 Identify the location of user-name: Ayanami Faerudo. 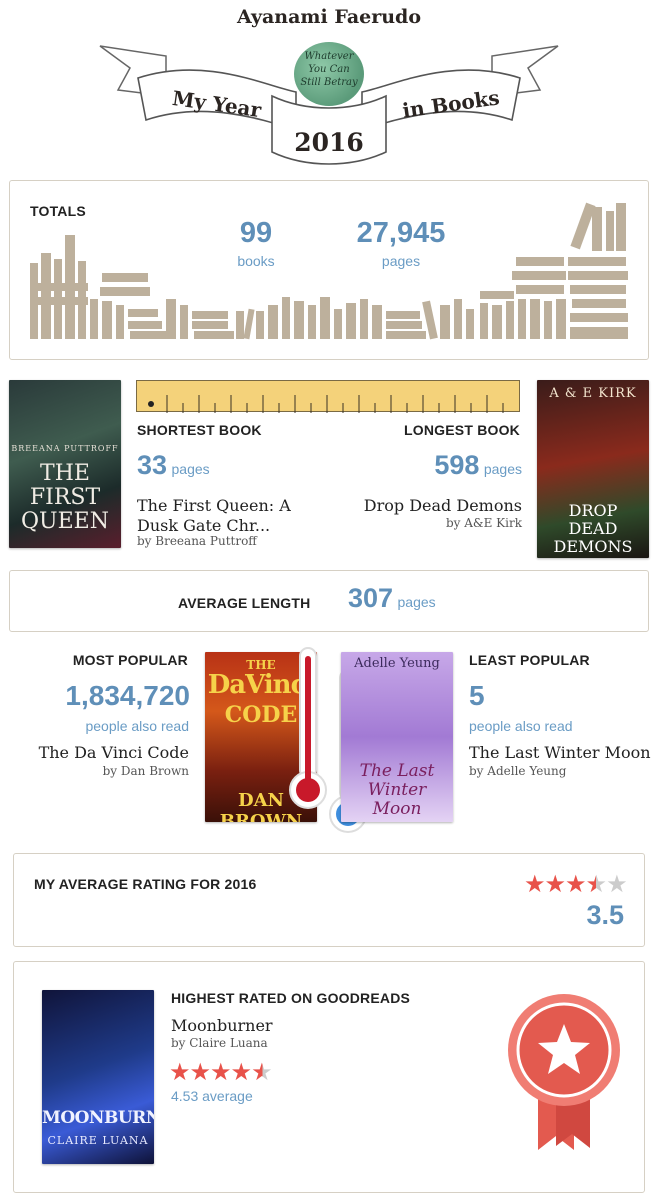
(329, 17).